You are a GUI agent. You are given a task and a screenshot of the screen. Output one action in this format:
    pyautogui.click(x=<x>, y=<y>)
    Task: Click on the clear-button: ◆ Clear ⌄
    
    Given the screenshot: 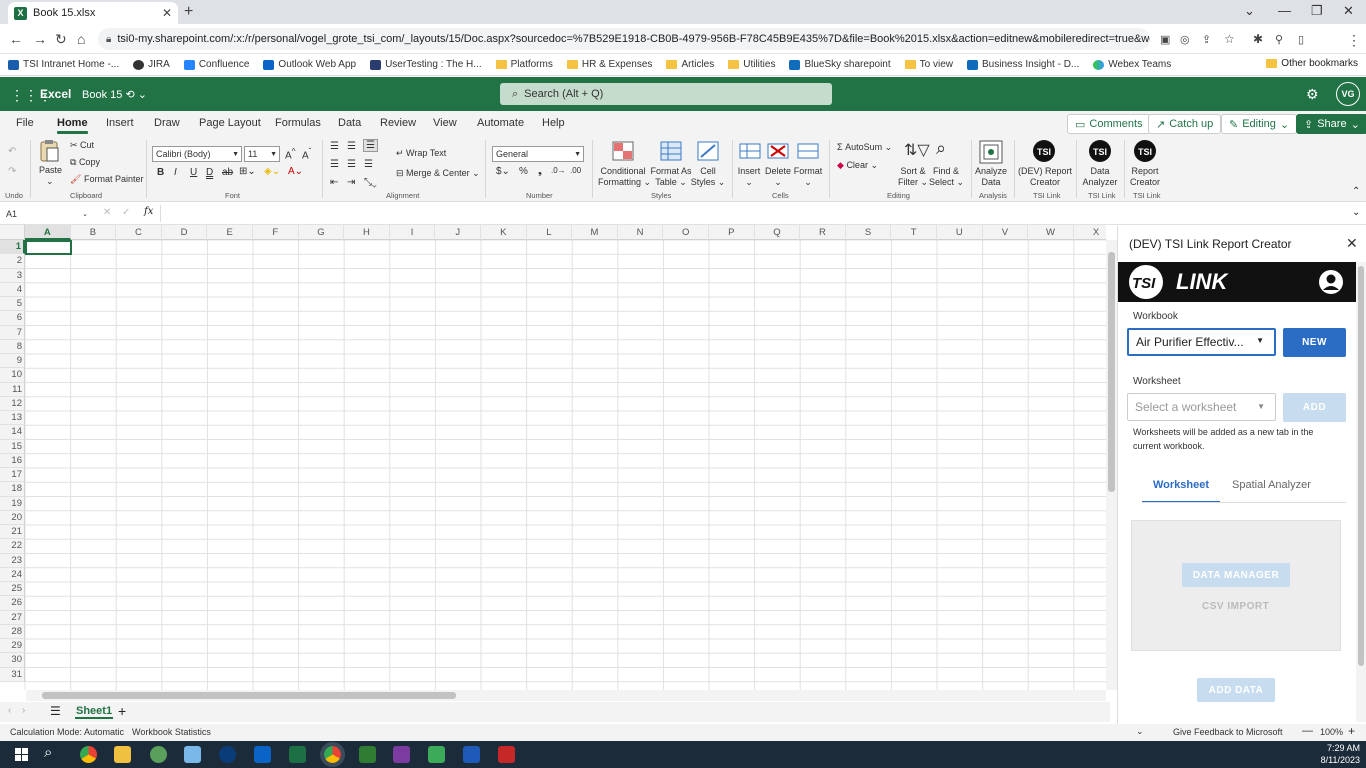 What is the action you would take?
    pyautogui.click(x=857, y=165)
    